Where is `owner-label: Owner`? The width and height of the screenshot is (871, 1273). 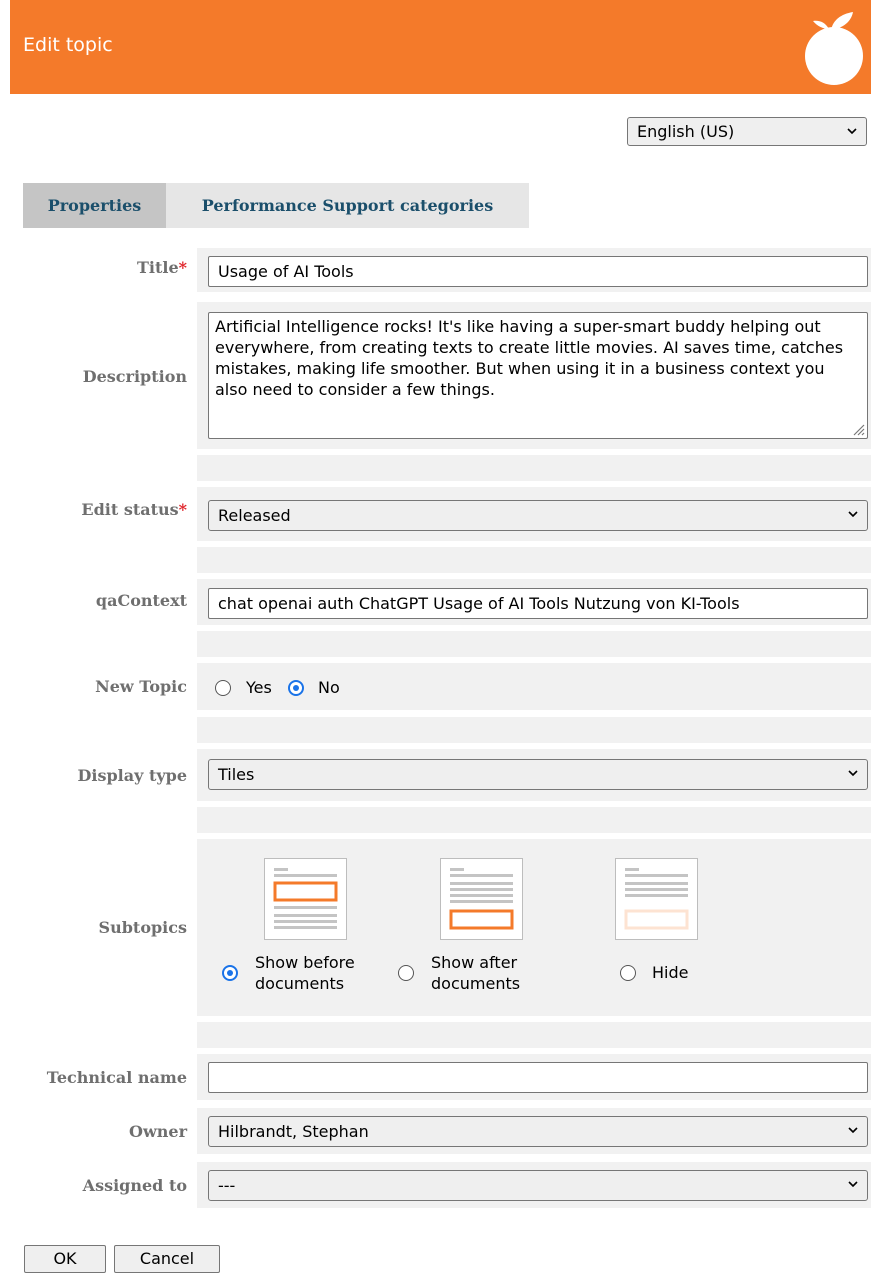 owner-label: Owner is located at coordinates (158, 1131).